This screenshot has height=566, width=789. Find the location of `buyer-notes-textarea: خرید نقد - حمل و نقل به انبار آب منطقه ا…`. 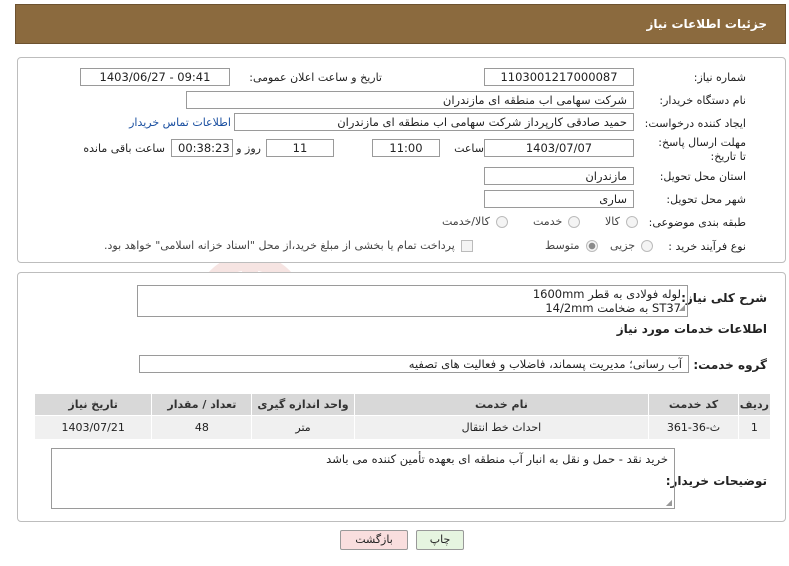

buyer-notes-textarea: خرید نقد - حمل و نقل به انبار آب منطقه ا… is located at coordinates (363, 478).